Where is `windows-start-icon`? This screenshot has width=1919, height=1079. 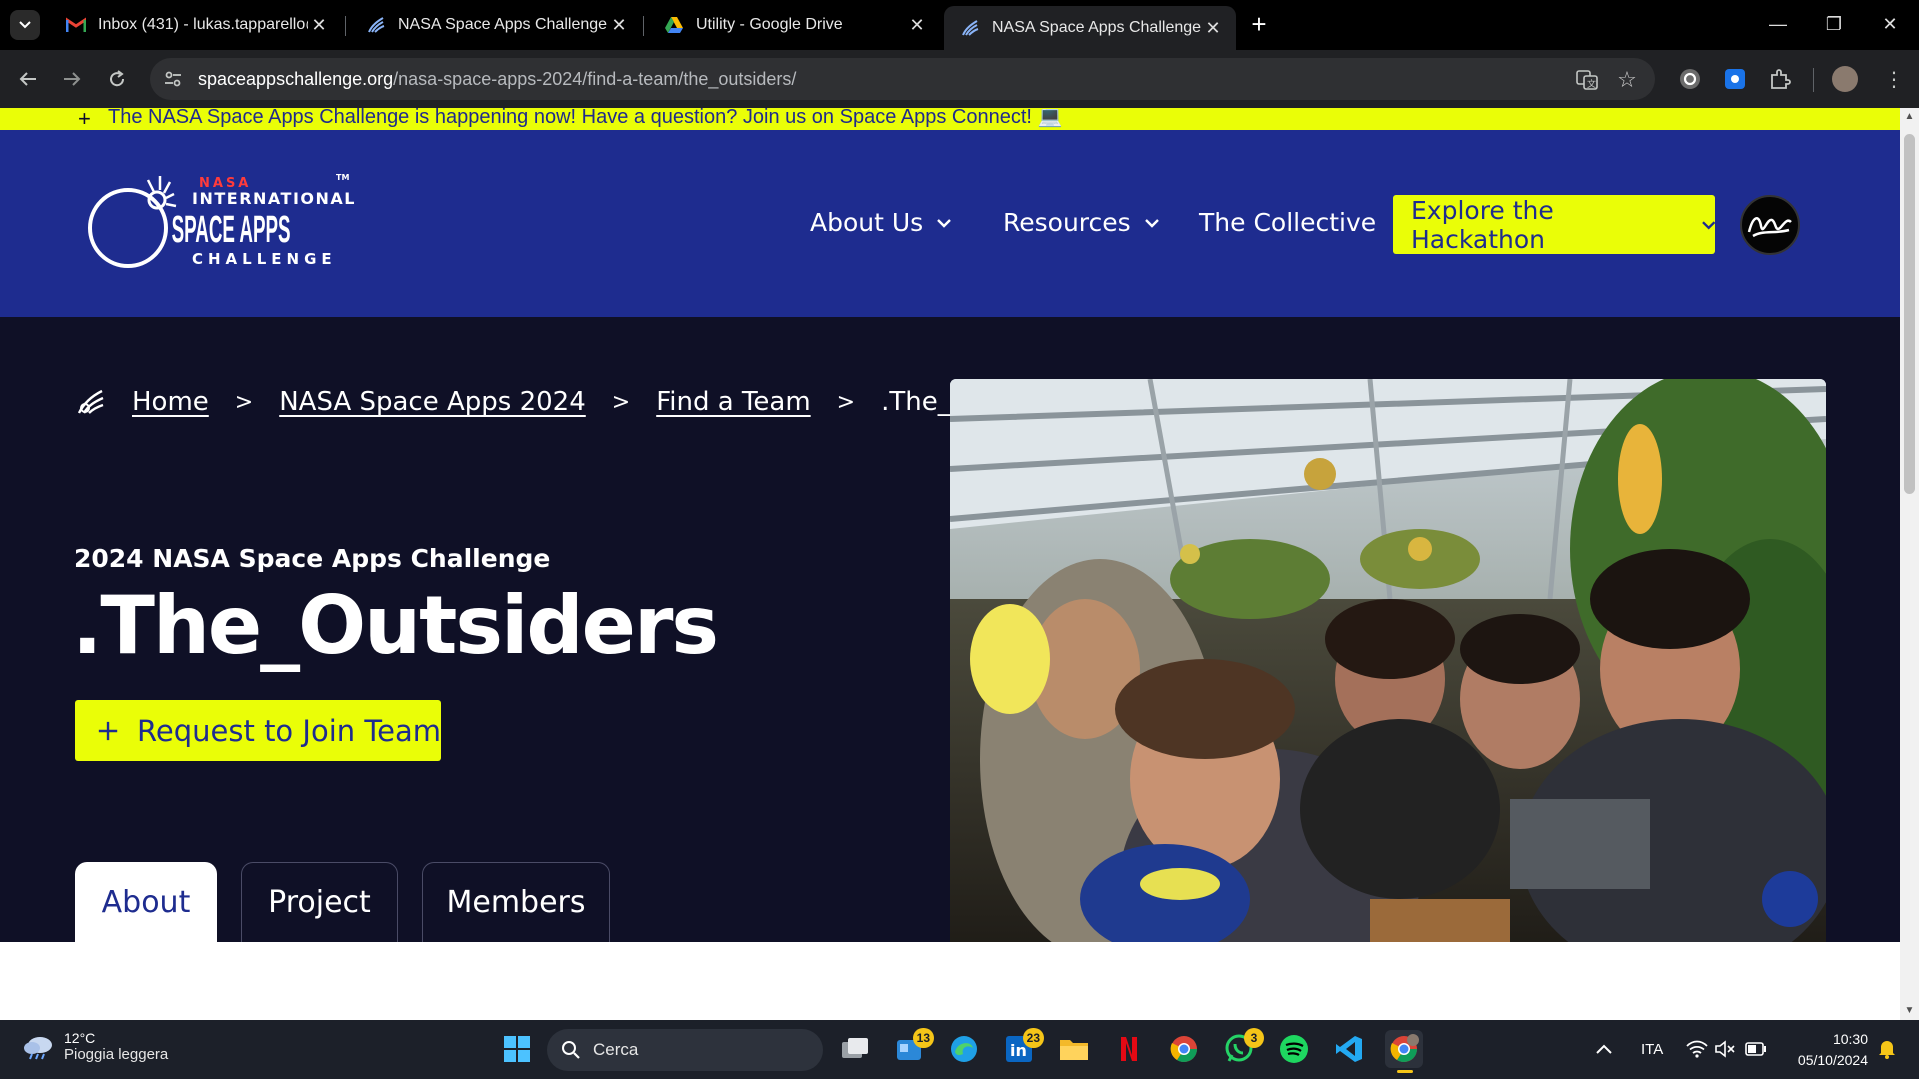 windows-start-icon is located at coordinates (517, 1049).